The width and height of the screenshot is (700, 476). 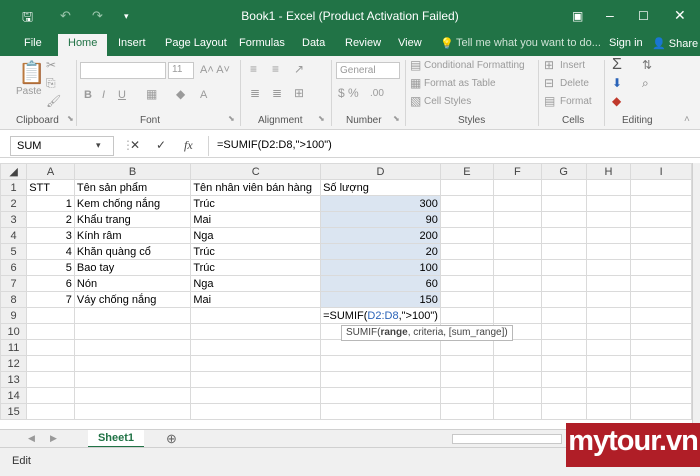 What do you see at coordinates (447, 101) in the screenshot?
I see `cell-styles-button: Cell Styles` at bounding box center [447, 101].